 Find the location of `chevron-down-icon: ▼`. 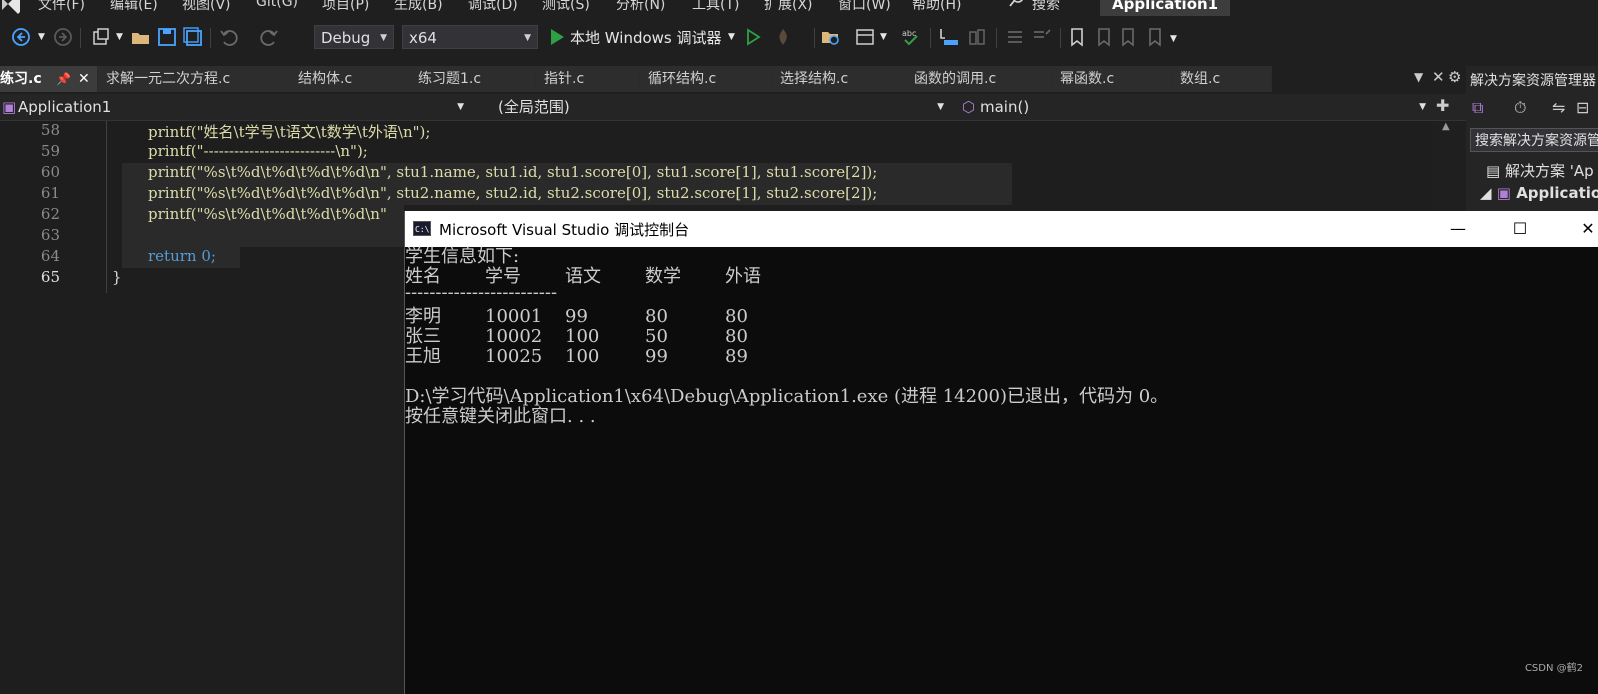

chevron-down-icon: ▼ is located at coordinates (940, 107).